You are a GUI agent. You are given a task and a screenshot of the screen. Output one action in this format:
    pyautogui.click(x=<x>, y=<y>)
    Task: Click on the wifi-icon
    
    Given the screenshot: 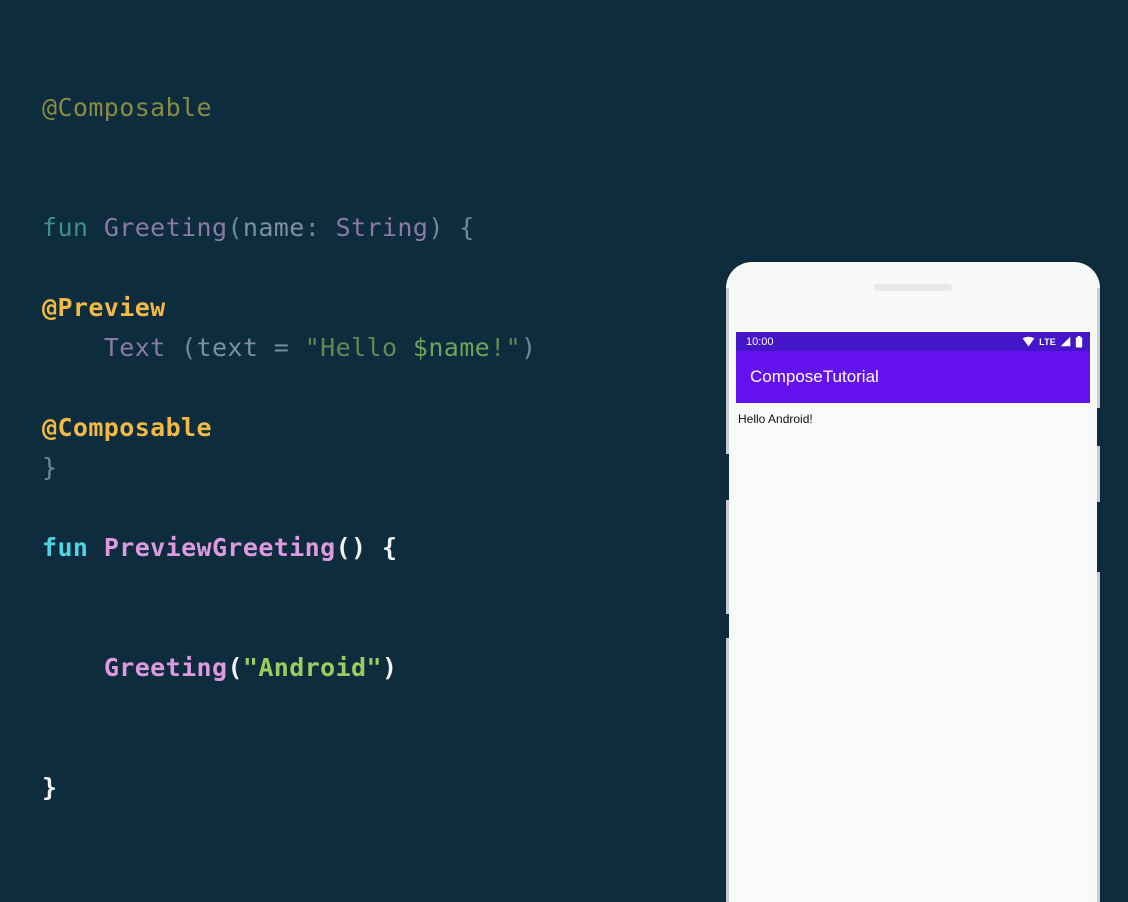 What is the action you would take?
    pyautogui.click(x=1028, y=341)
    